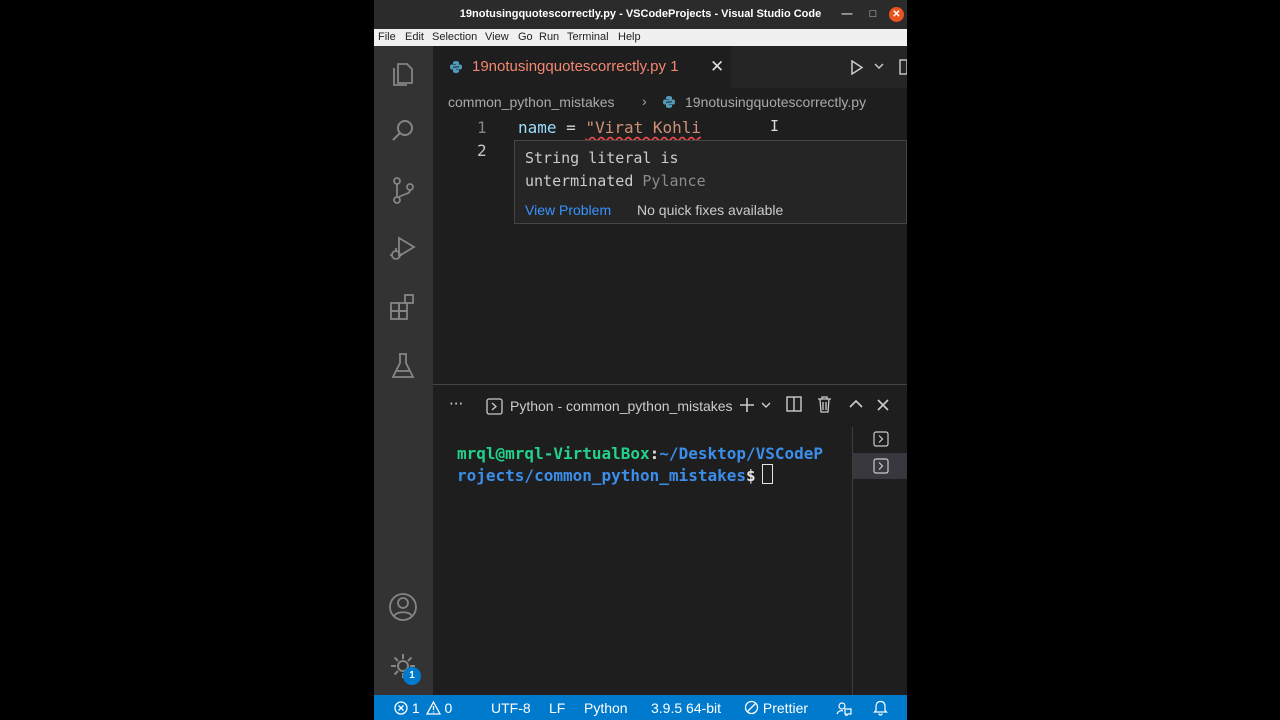  What do you see at coordinates (568, 210) in the screenshot?
I see `view-problem-link: View Problem` at bounding box center [568, 210].